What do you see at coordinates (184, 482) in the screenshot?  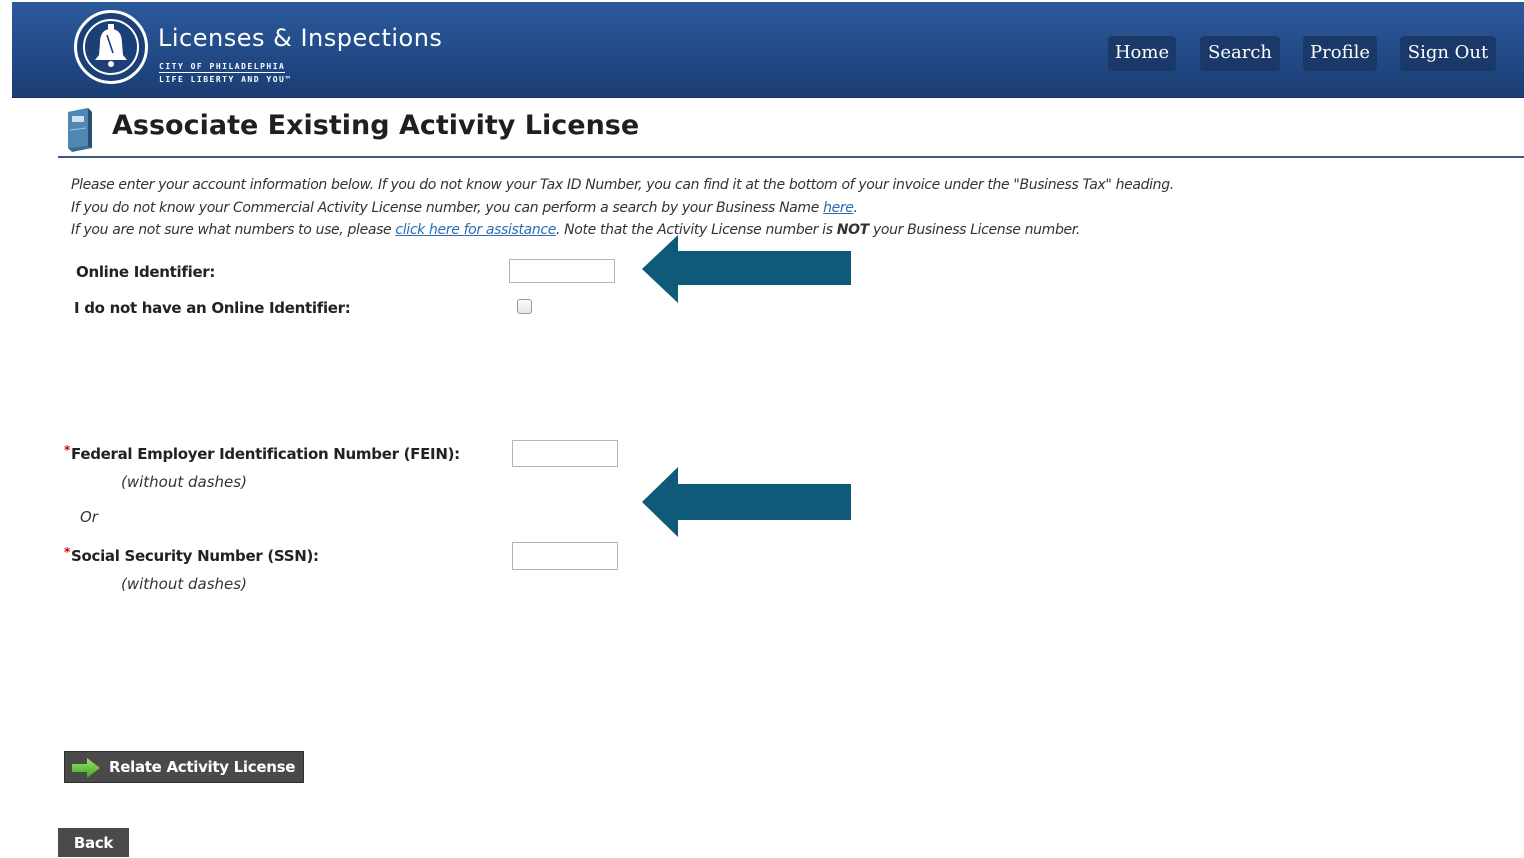 I see `fein-hint: (without dashes)` at bounding box center [184, 482].